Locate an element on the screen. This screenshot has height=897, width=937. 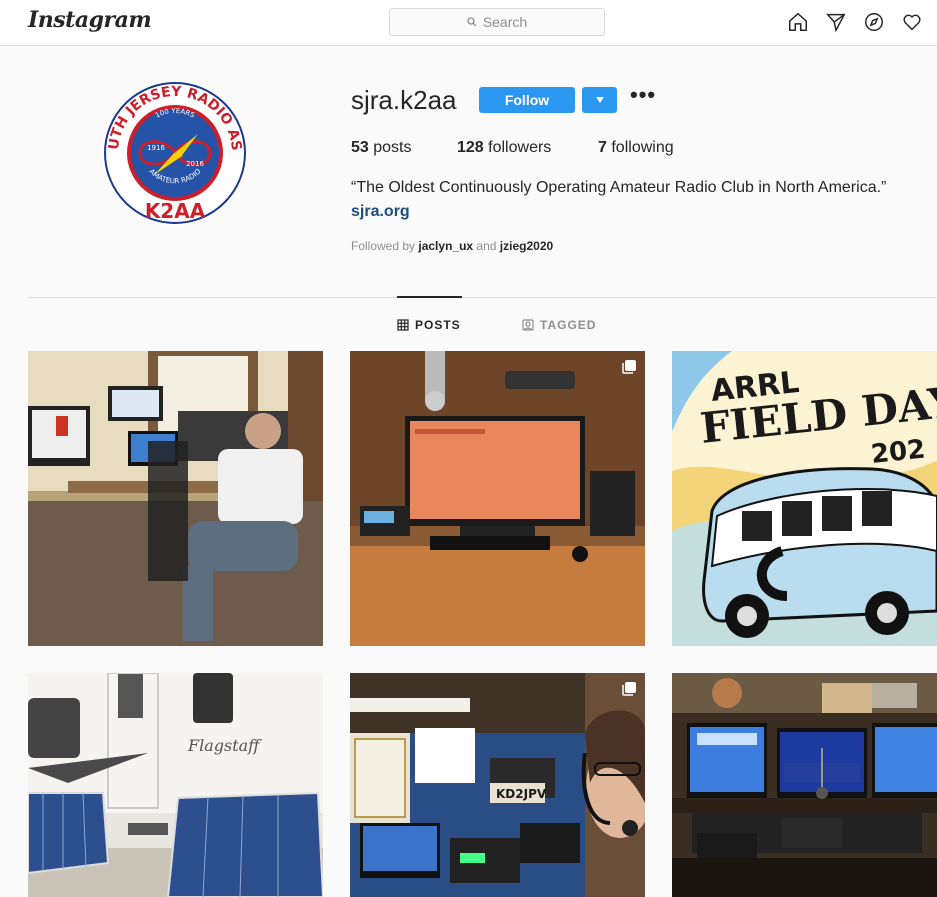
logo-year-left: 1916 is located at coordinates (156, 148).